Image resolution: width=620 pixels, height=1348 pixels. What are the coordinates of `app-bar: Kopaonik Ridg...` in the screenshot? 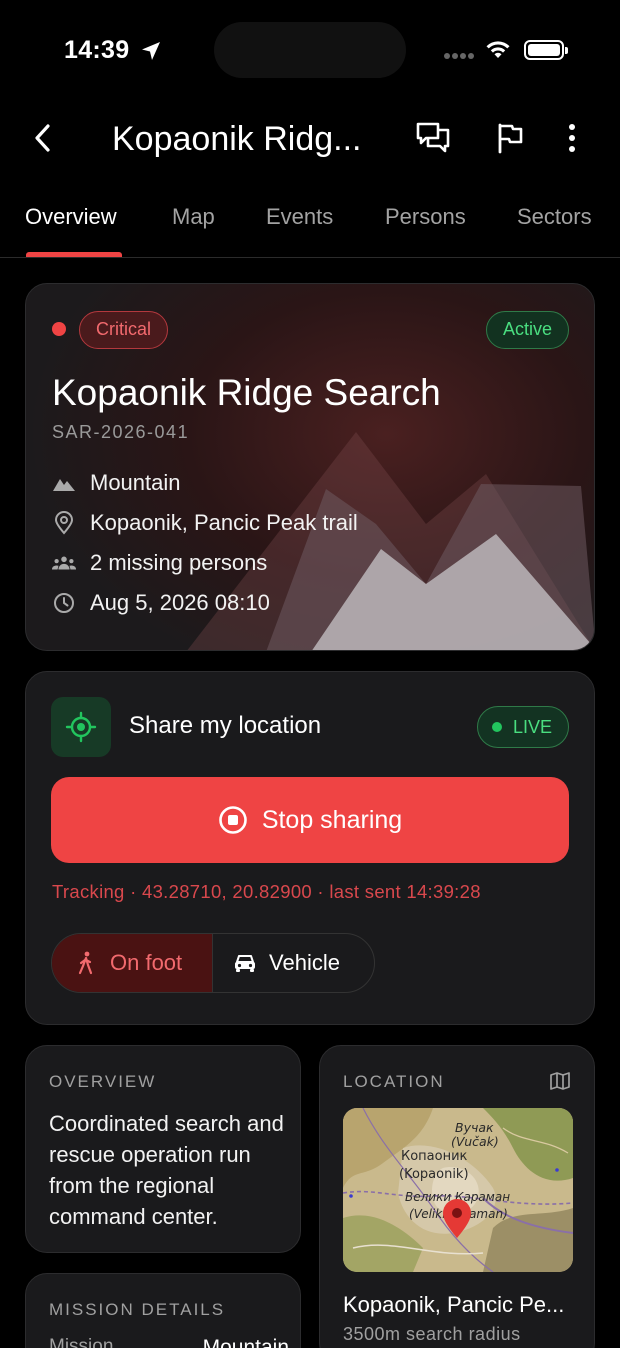 It's located at (310, 140).